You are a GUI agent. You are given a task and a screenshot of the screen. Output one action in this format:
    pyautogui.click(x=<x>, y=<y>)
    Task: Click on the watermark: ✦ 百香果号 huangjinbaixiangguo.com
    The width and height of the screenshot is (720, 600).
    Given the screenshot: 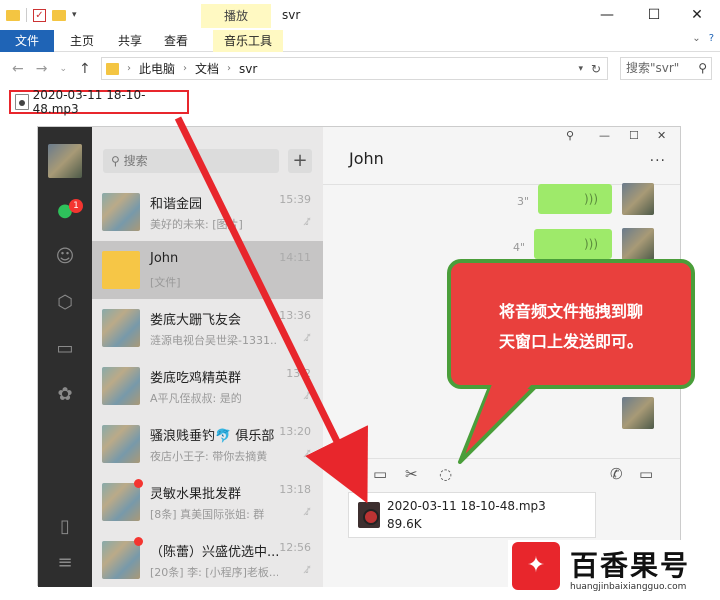 What is the action you would take?
    pyautogui.click(x=613, y=569)
    